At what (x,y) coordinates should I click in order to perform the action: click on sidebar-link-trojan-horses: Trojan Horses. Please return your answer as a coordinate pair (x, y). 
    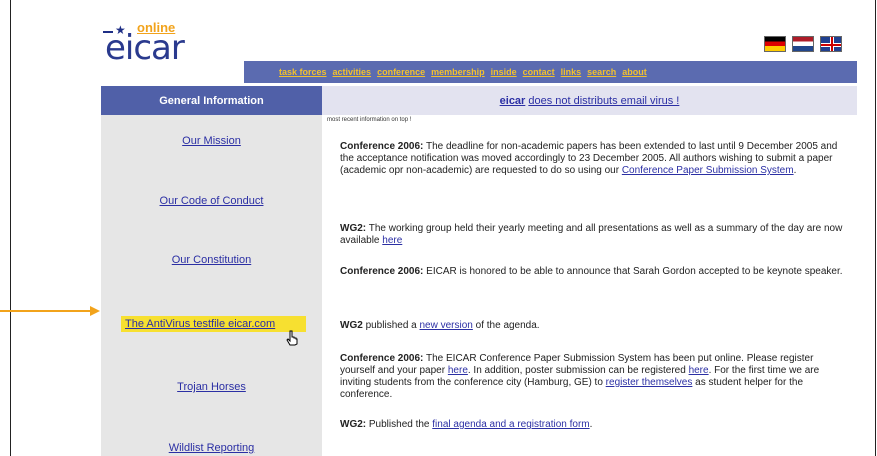
    Looking at the image, I should click on (211, 387).